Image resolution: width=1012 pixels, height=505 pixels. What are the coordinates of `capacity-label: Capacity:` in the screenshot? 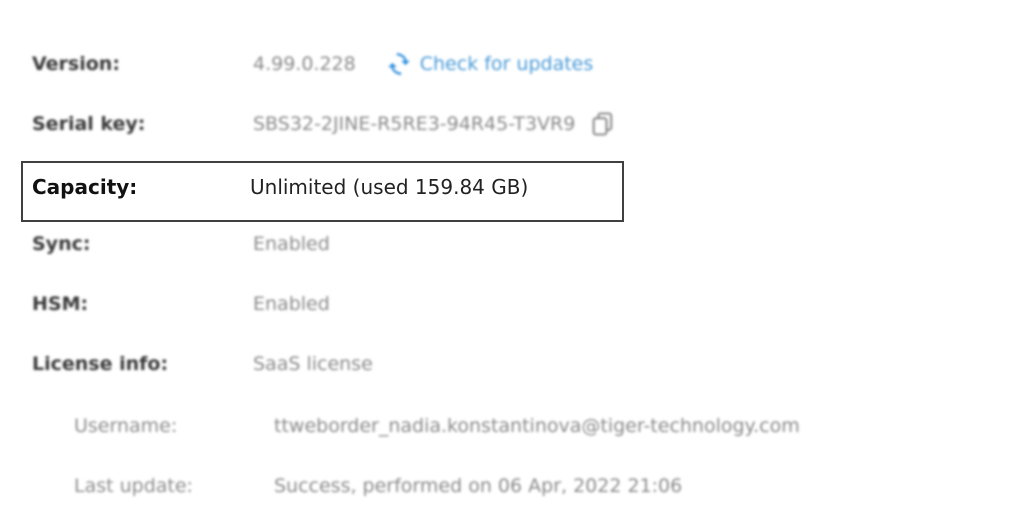 It's located at (85, 187).